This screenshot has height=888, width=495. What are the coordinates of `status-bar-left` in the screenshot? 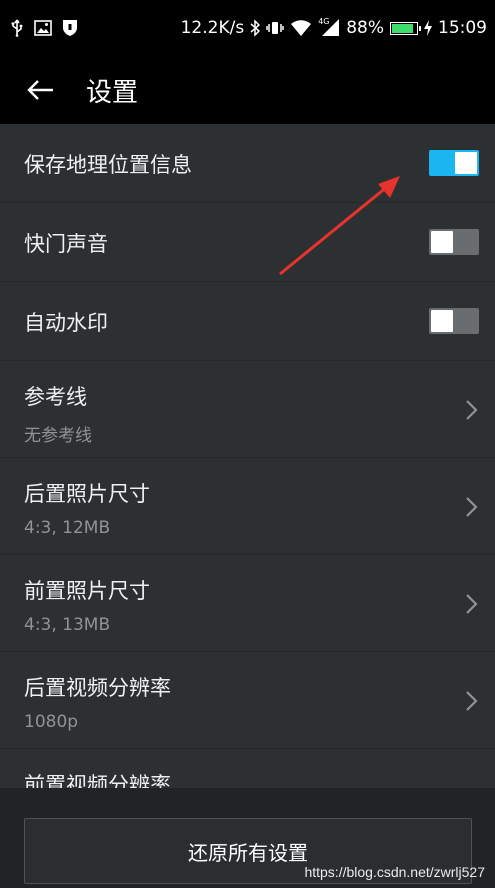 It's located at (44, 28).